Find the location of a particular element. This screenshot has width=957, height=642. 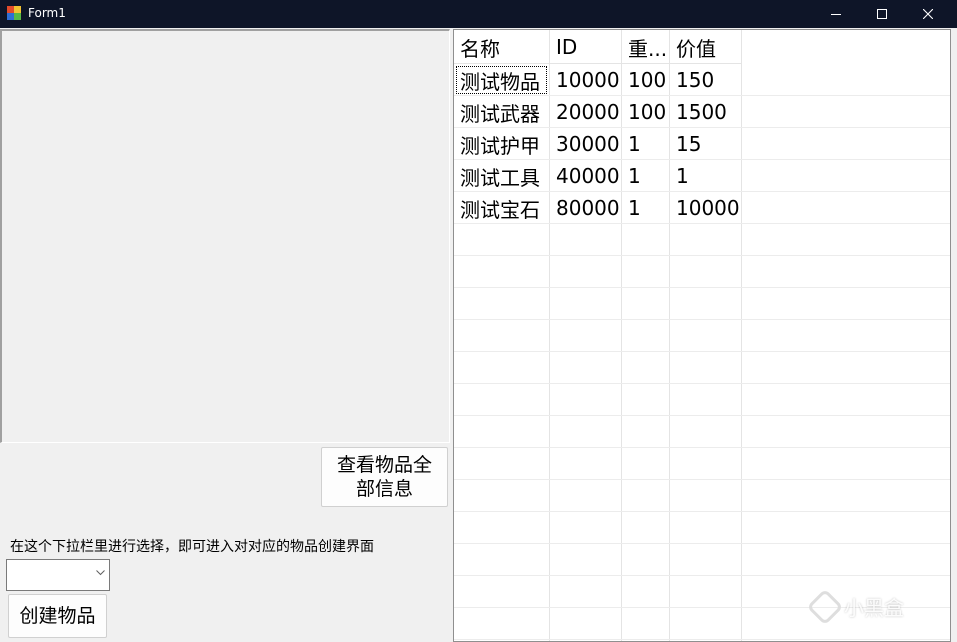

close-icon is located at coordinates (928, 14).